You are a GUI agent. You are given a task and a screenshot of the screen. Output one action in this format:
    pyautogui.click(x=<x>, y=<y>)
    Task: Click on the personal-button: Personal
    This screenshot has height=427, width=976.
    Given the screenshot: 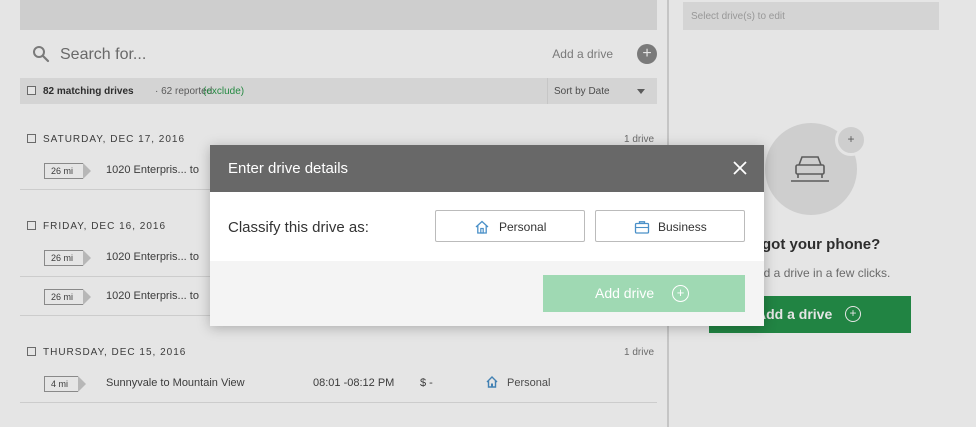 What is the action you would take?
    pyautogui.click(x=510, y=226)
    